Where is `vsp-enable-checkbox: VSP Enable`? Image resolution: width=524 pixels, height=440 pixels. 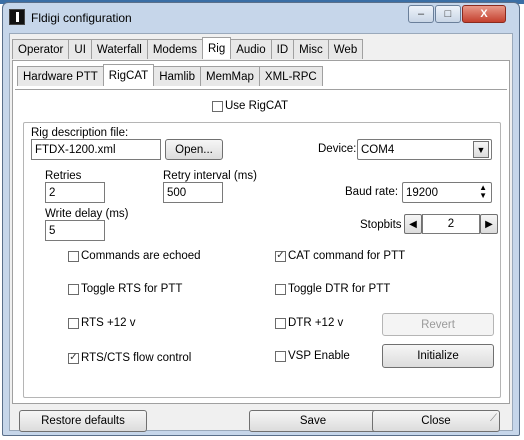 vsp-enable-checkbox: VSP Enable is located at coordinates (312, 356).